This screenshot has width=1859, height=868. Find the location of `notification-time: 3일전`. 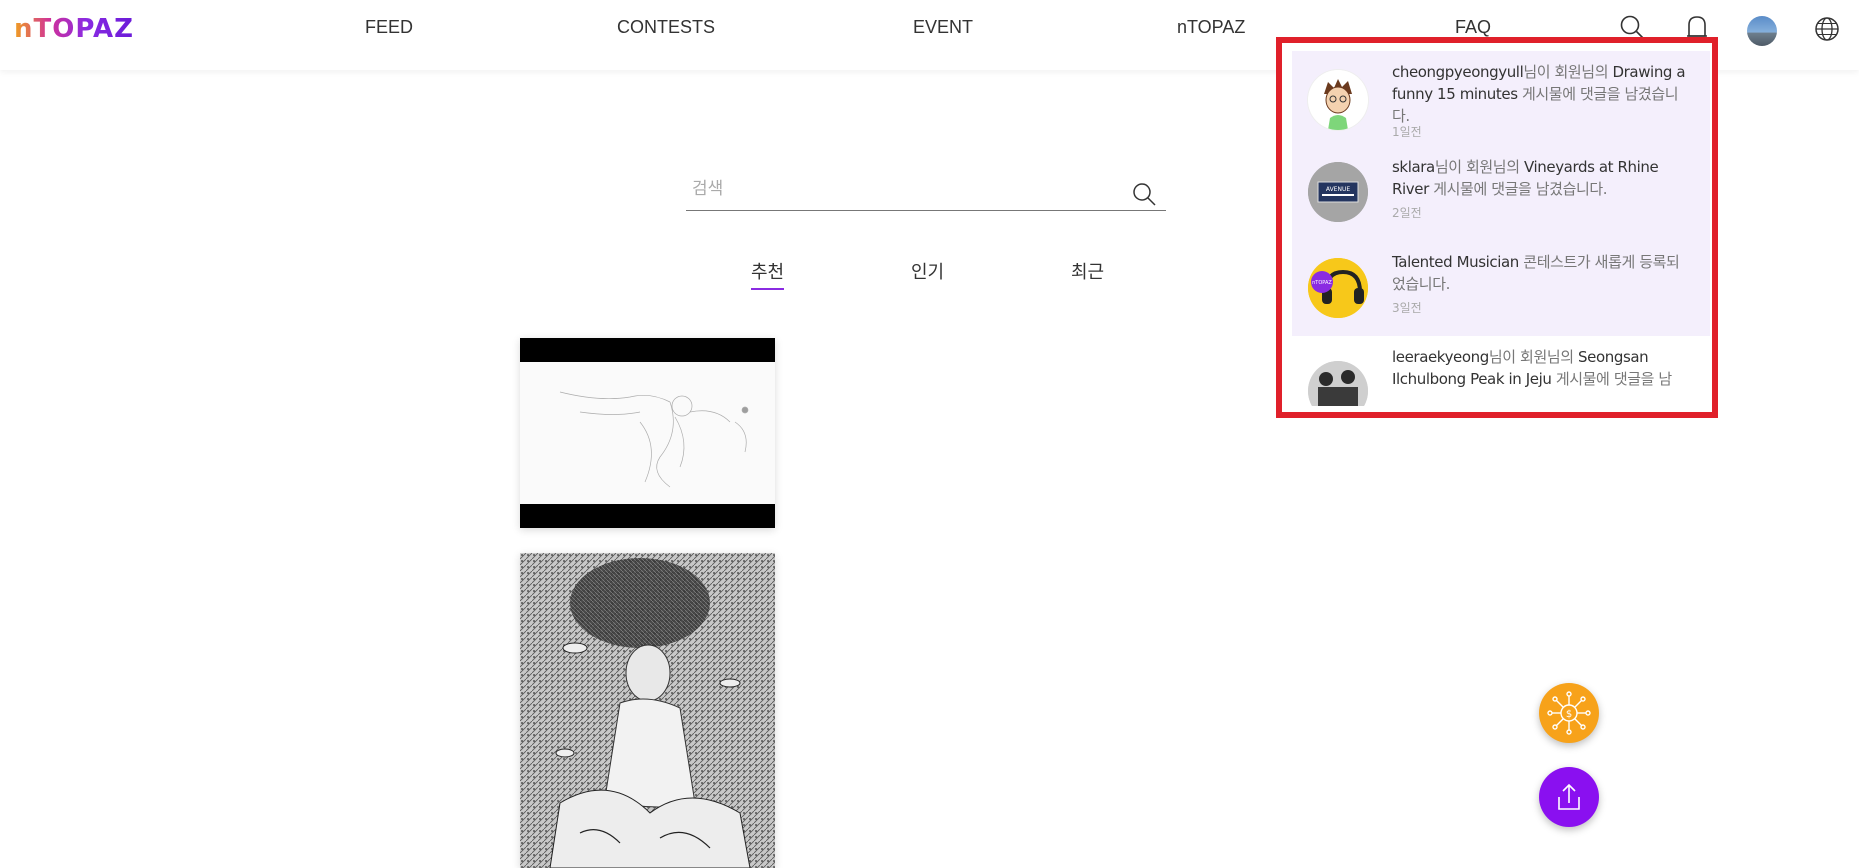

notification-time: 3일전 is located at coordinates (1407, 308).